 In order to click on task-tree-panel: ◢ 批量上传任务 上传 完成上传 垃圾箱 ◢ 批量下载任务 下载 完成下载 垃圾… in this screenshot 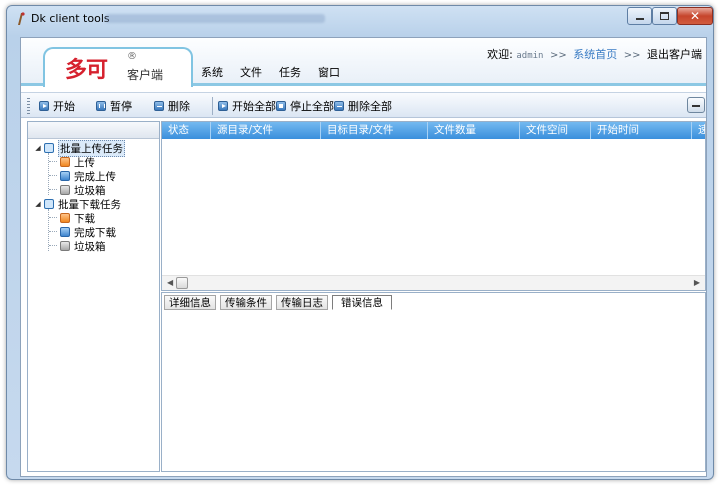, I will do `click(93, 296)`.